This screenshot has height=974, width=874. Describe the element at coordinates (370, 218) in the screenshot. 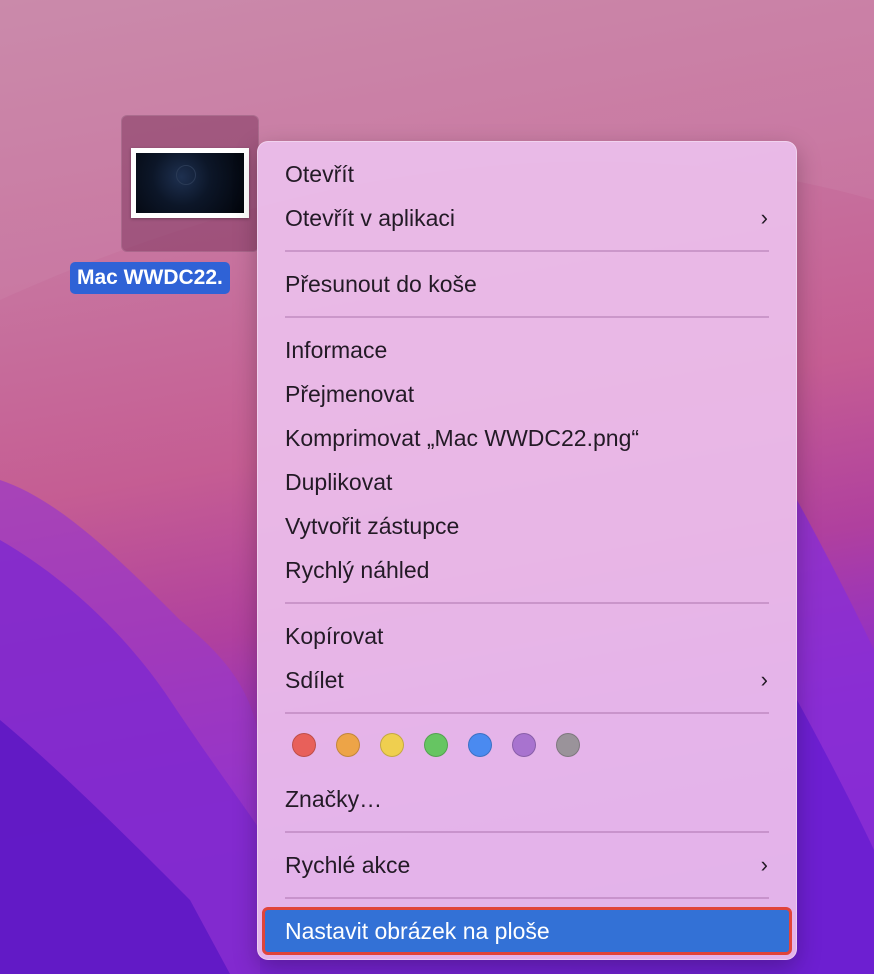

I see `menu-item-label: Otevřít v aplikaci` at that location.